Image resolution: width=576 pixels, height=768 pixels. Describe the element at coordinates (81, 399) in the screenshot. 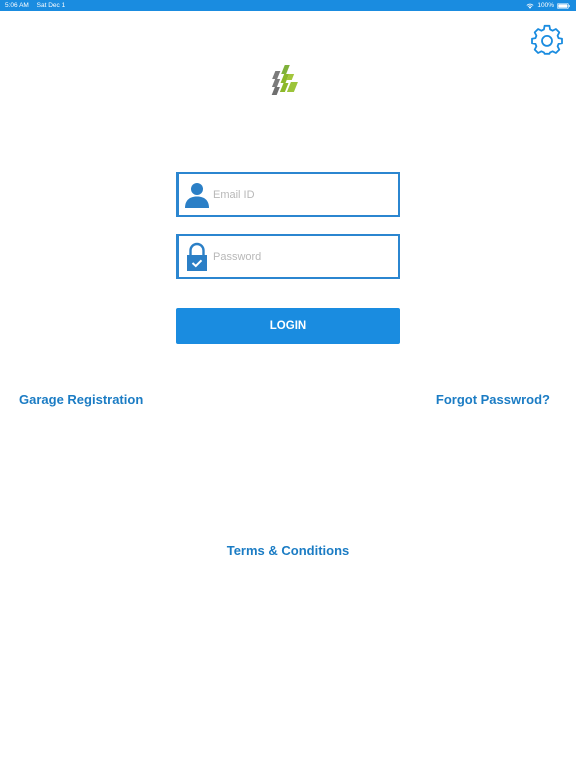

I see `garage-registration-link: Garage Registration` at that location.